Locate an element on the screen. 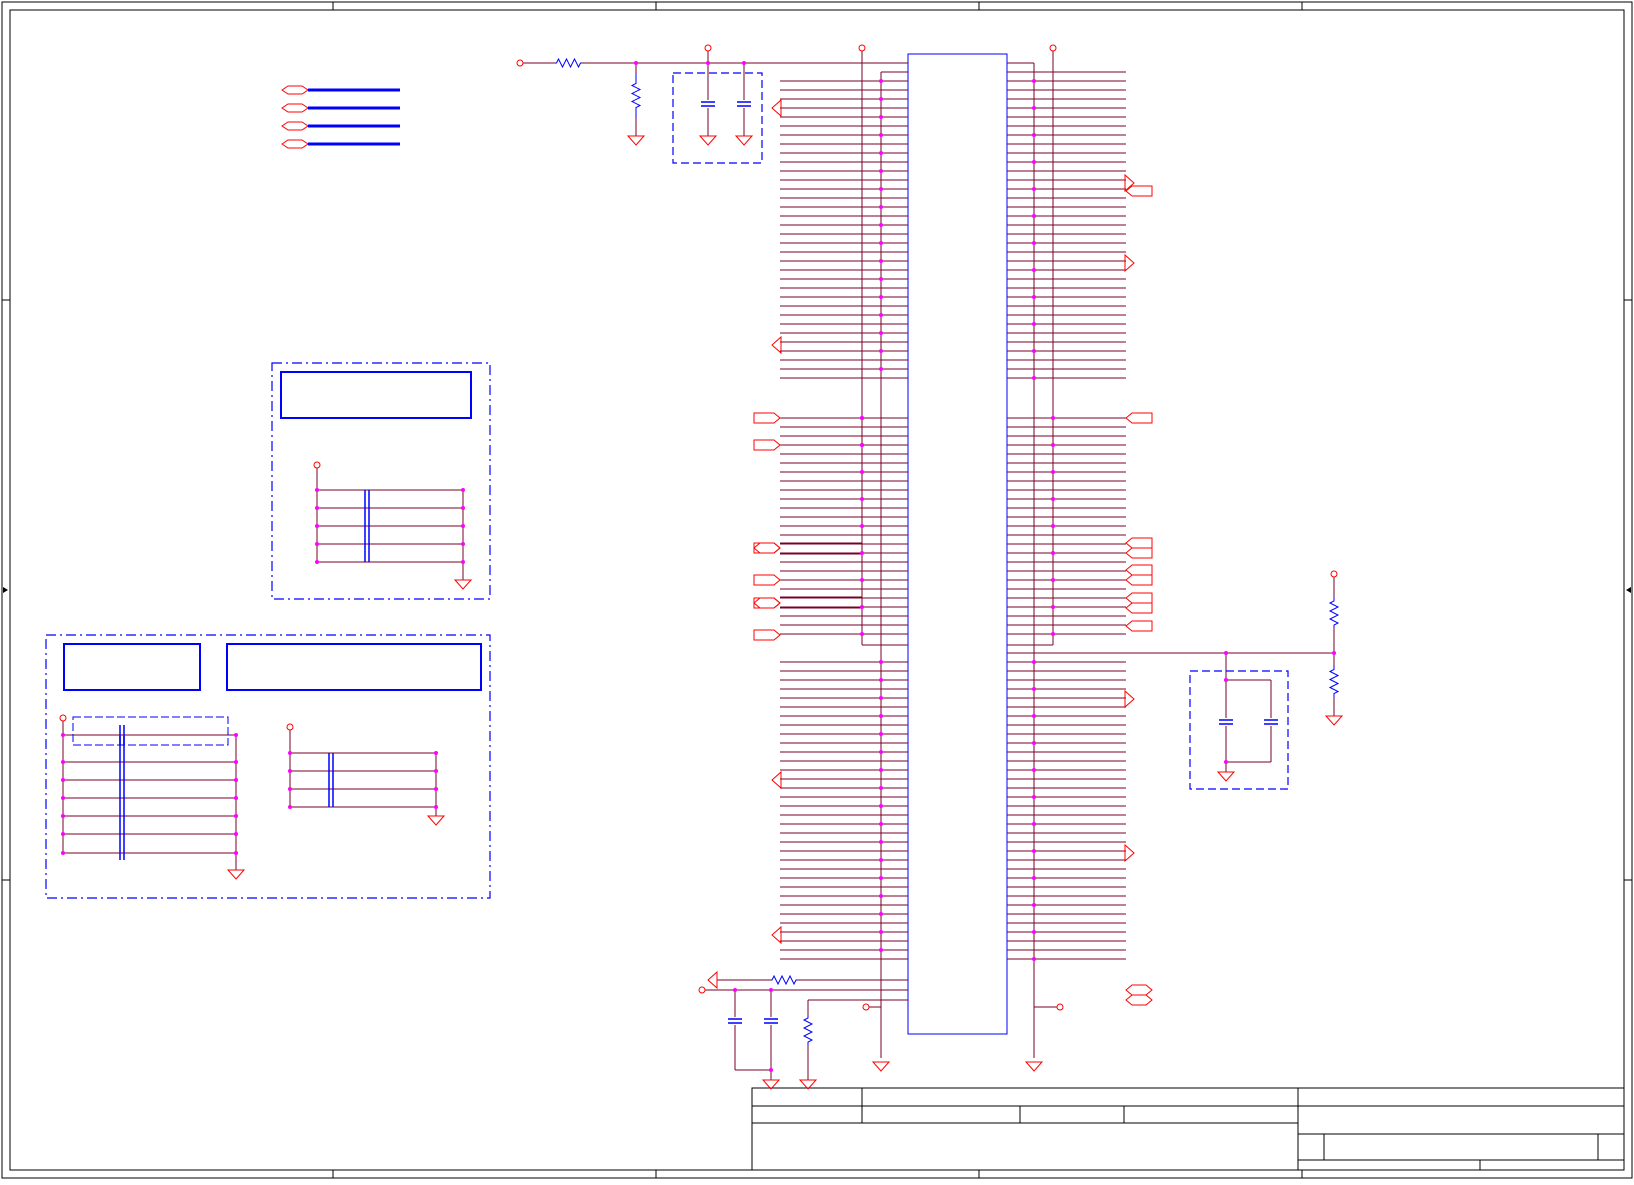 This screenshot has width=1634, height=1185. cap-sub-box is located at coordinates (150, 731).